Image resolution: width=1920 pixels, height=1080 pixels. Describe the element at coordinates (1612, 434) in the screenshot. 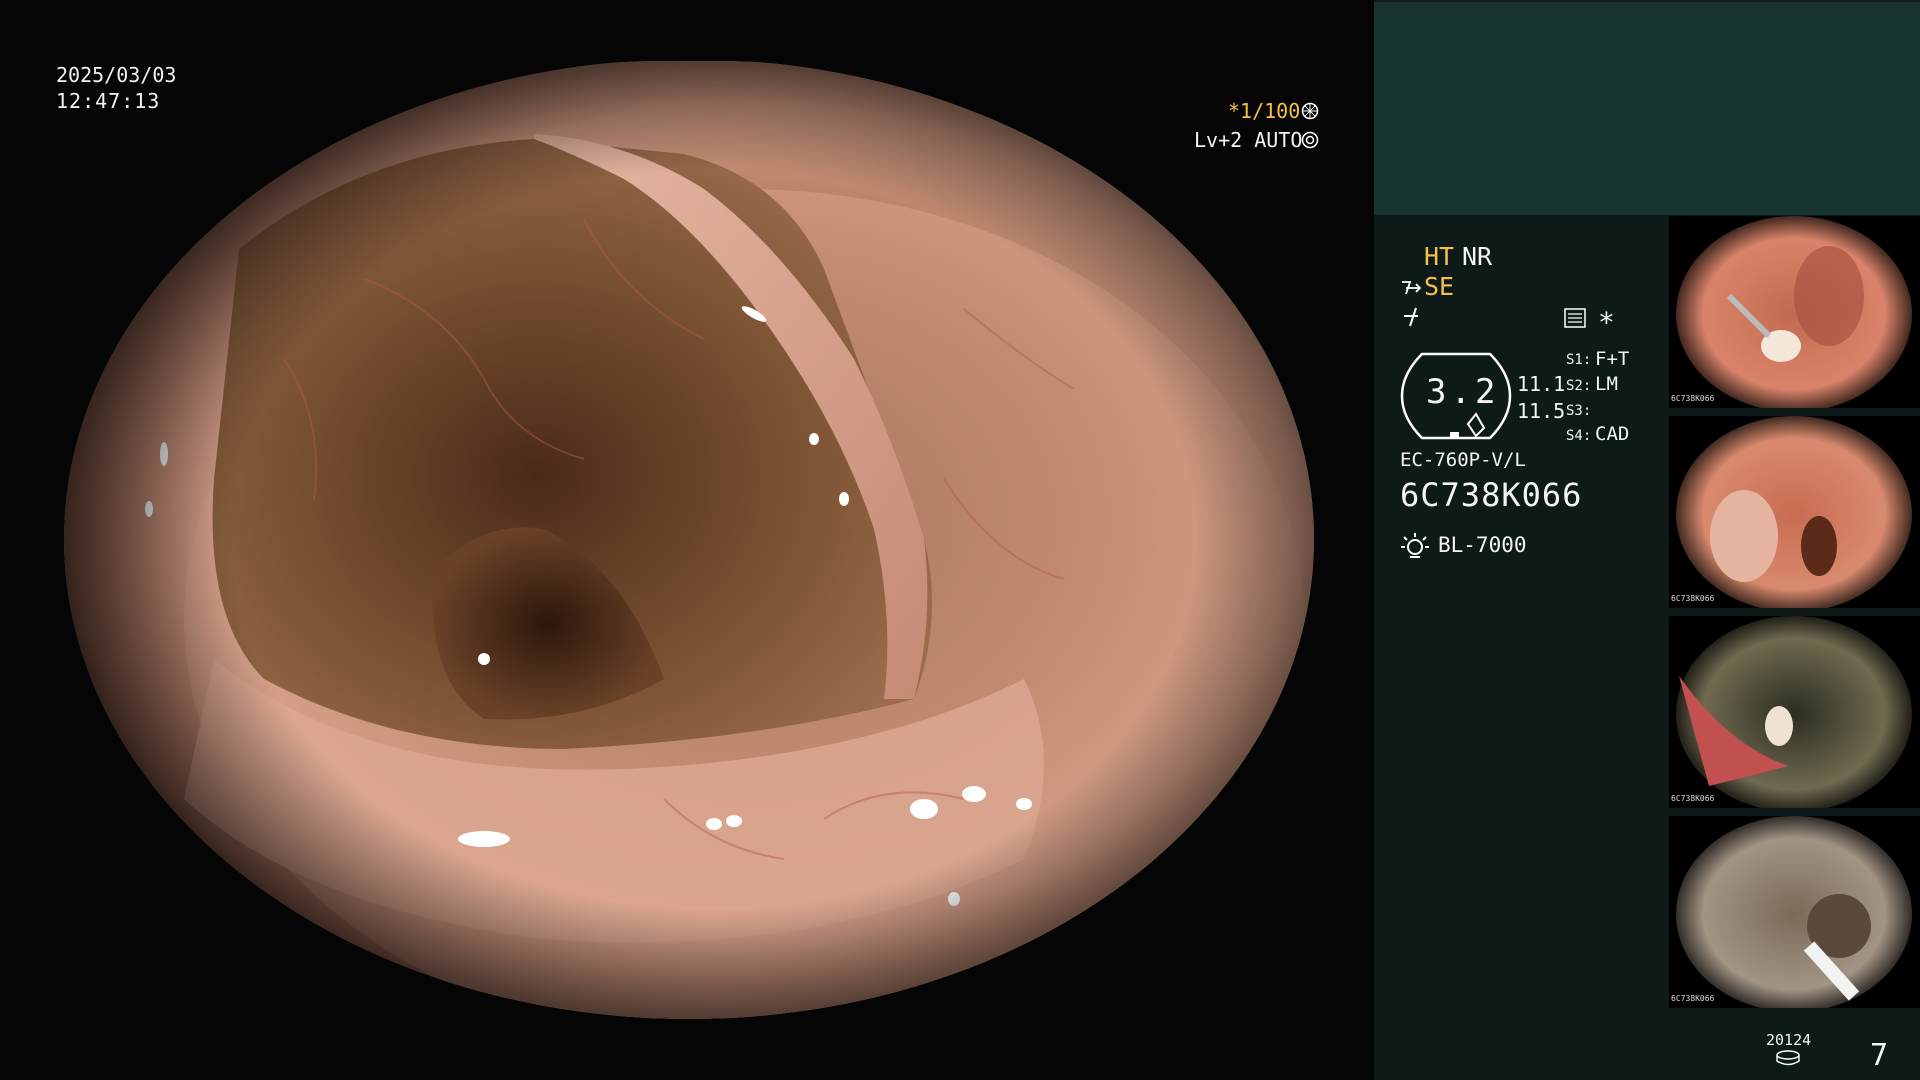

I see `setting-s4-value: CAD` at that location.